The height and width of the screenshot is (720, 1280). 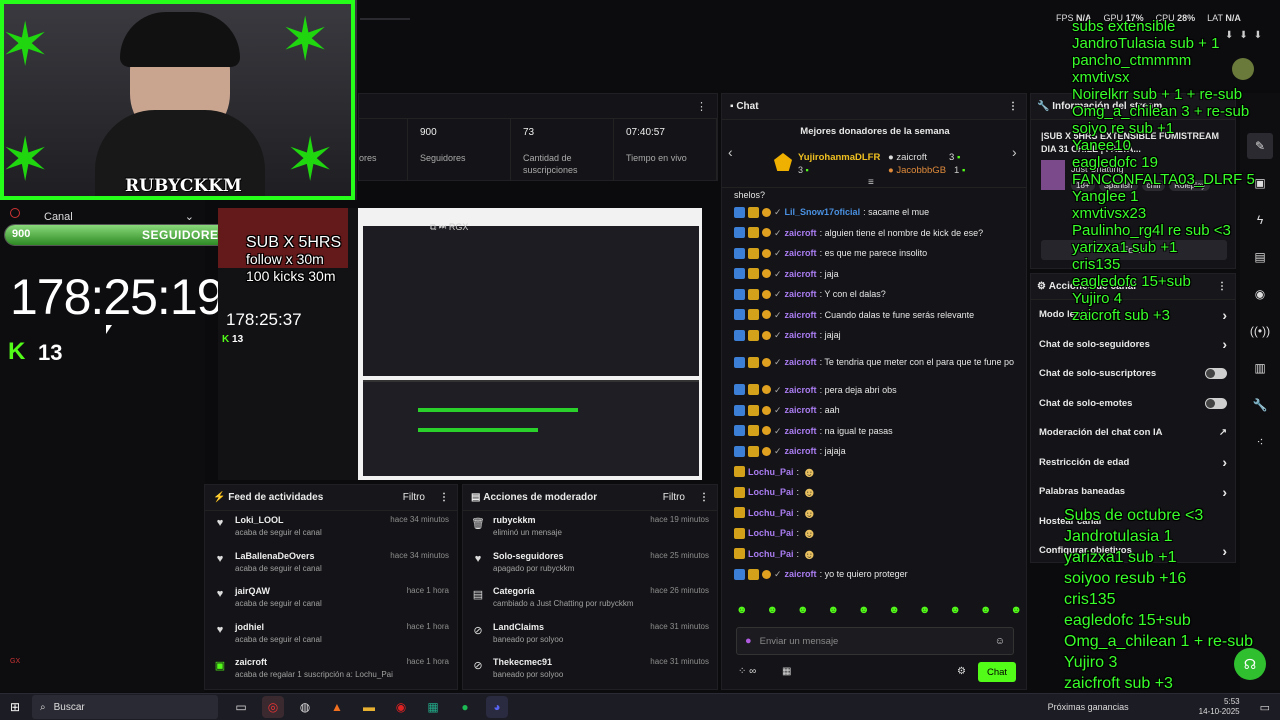 I want to click on channel-action-item: Restricción de edad ›, so click(x=1133, y=463).